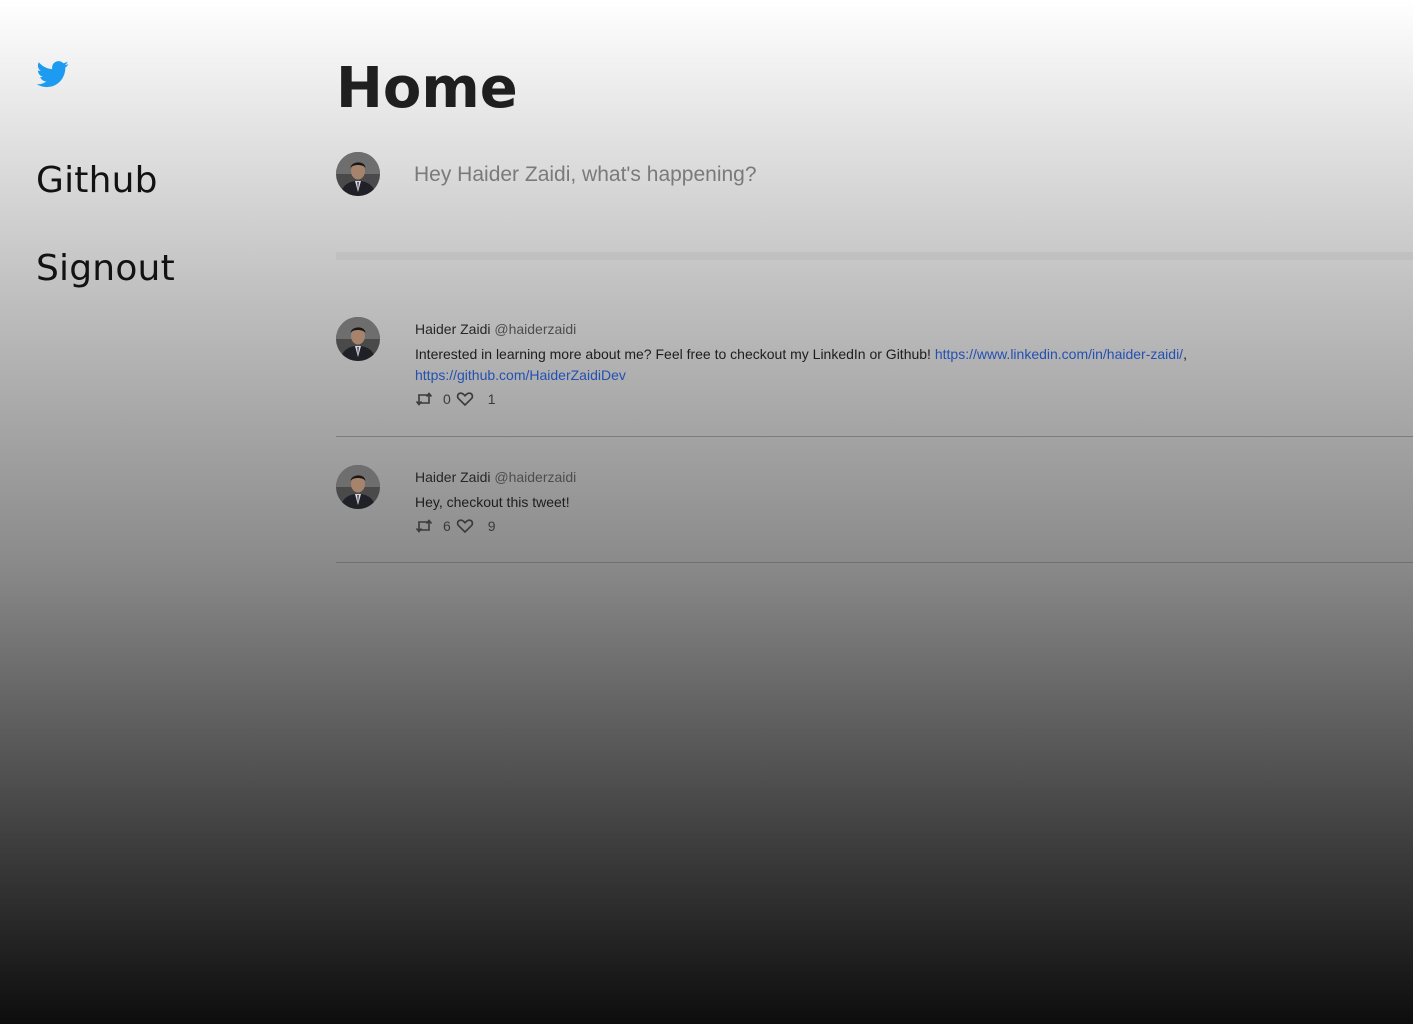 The image size is (1413, 1024). Describe the element at coordinates (491, 526) in the screenshot. I see `like-count: 9` at that location.